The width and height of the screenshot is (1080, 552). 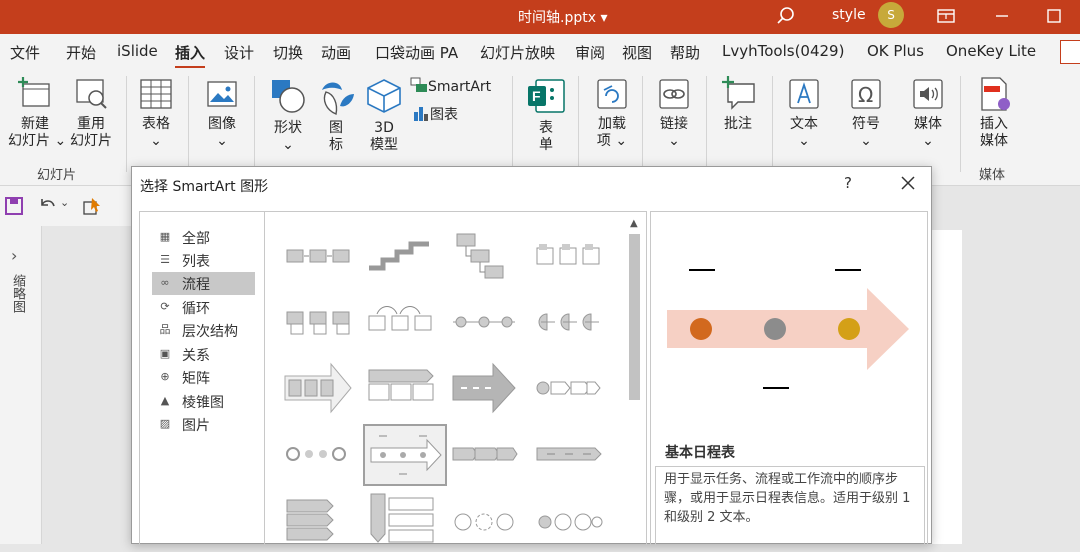 What do you see at coordinates (634, 317) in the screenshot?
I see `scrollbar-thumb` at bounding box center [634, 317].